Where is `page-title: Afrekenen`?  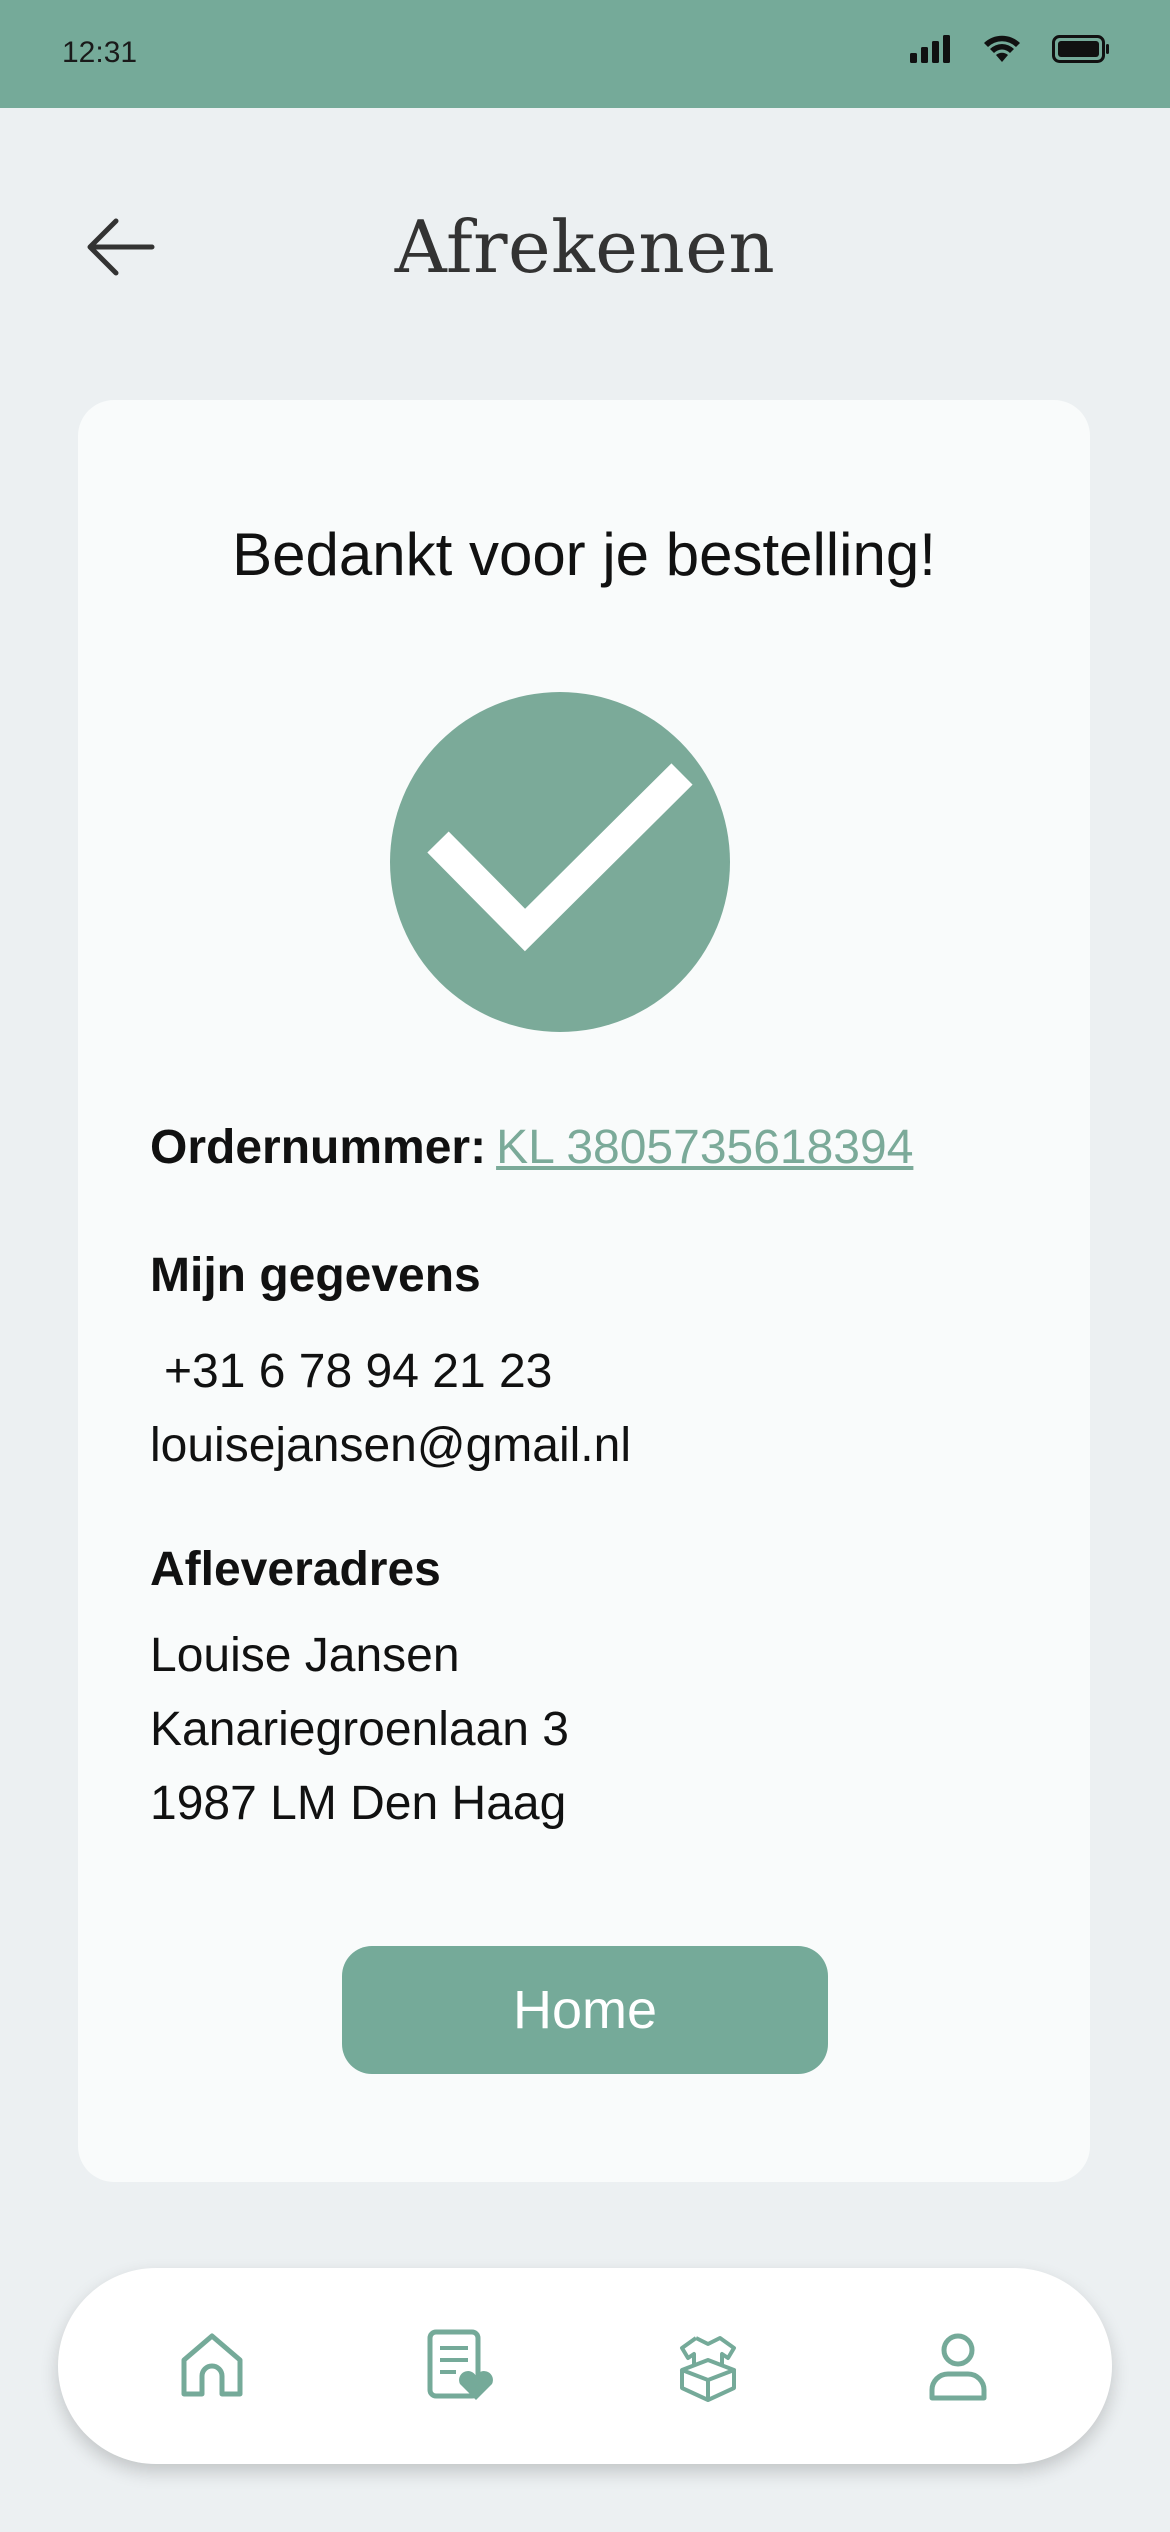
page-title: Afrekenen is located at coordinates (585, 247).